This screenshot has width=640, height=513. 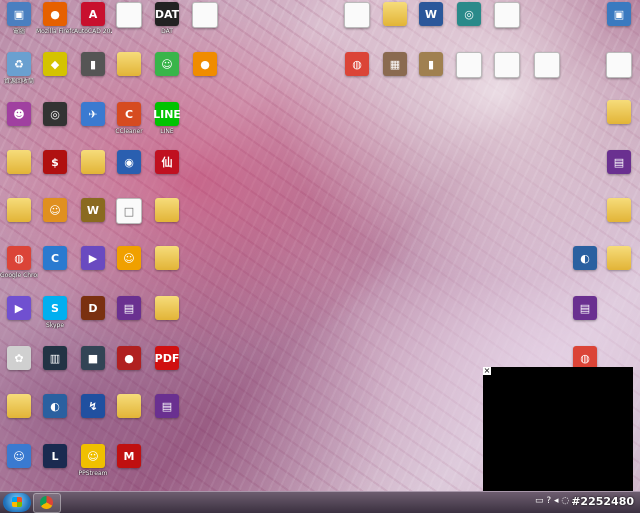 I want to click on desktop-icon: ◉, so click(x=129, y=163).